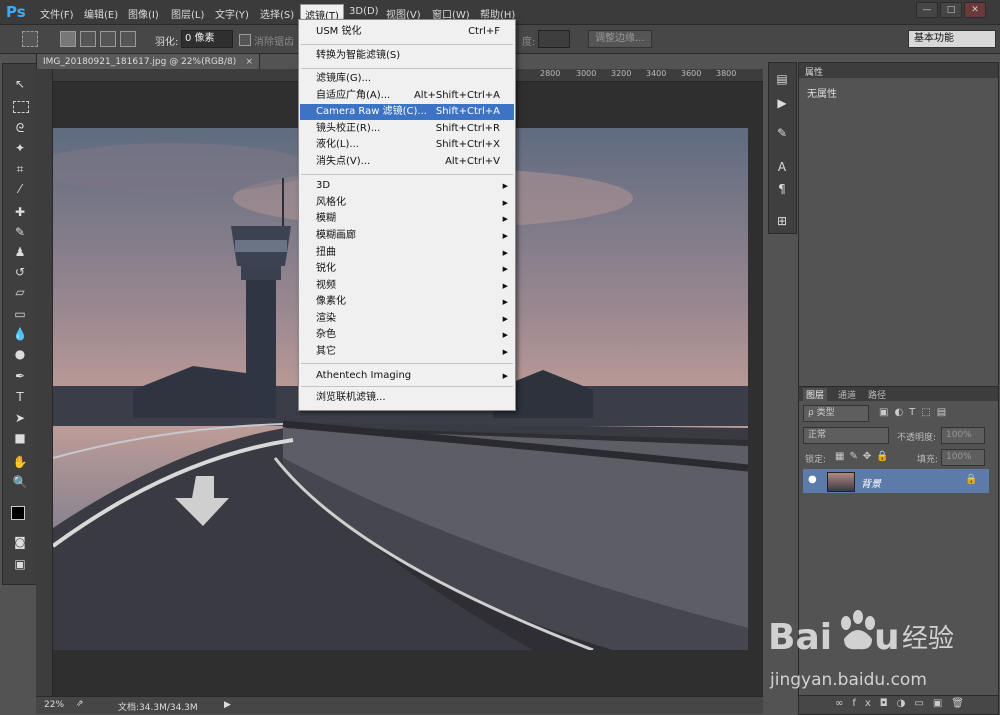 This screenshot has width=1000, height=715. What do you see at coordinates (550, 73) in the screenshot?
I see `ruler-tick: 2800` at bounding box center [550, 73].